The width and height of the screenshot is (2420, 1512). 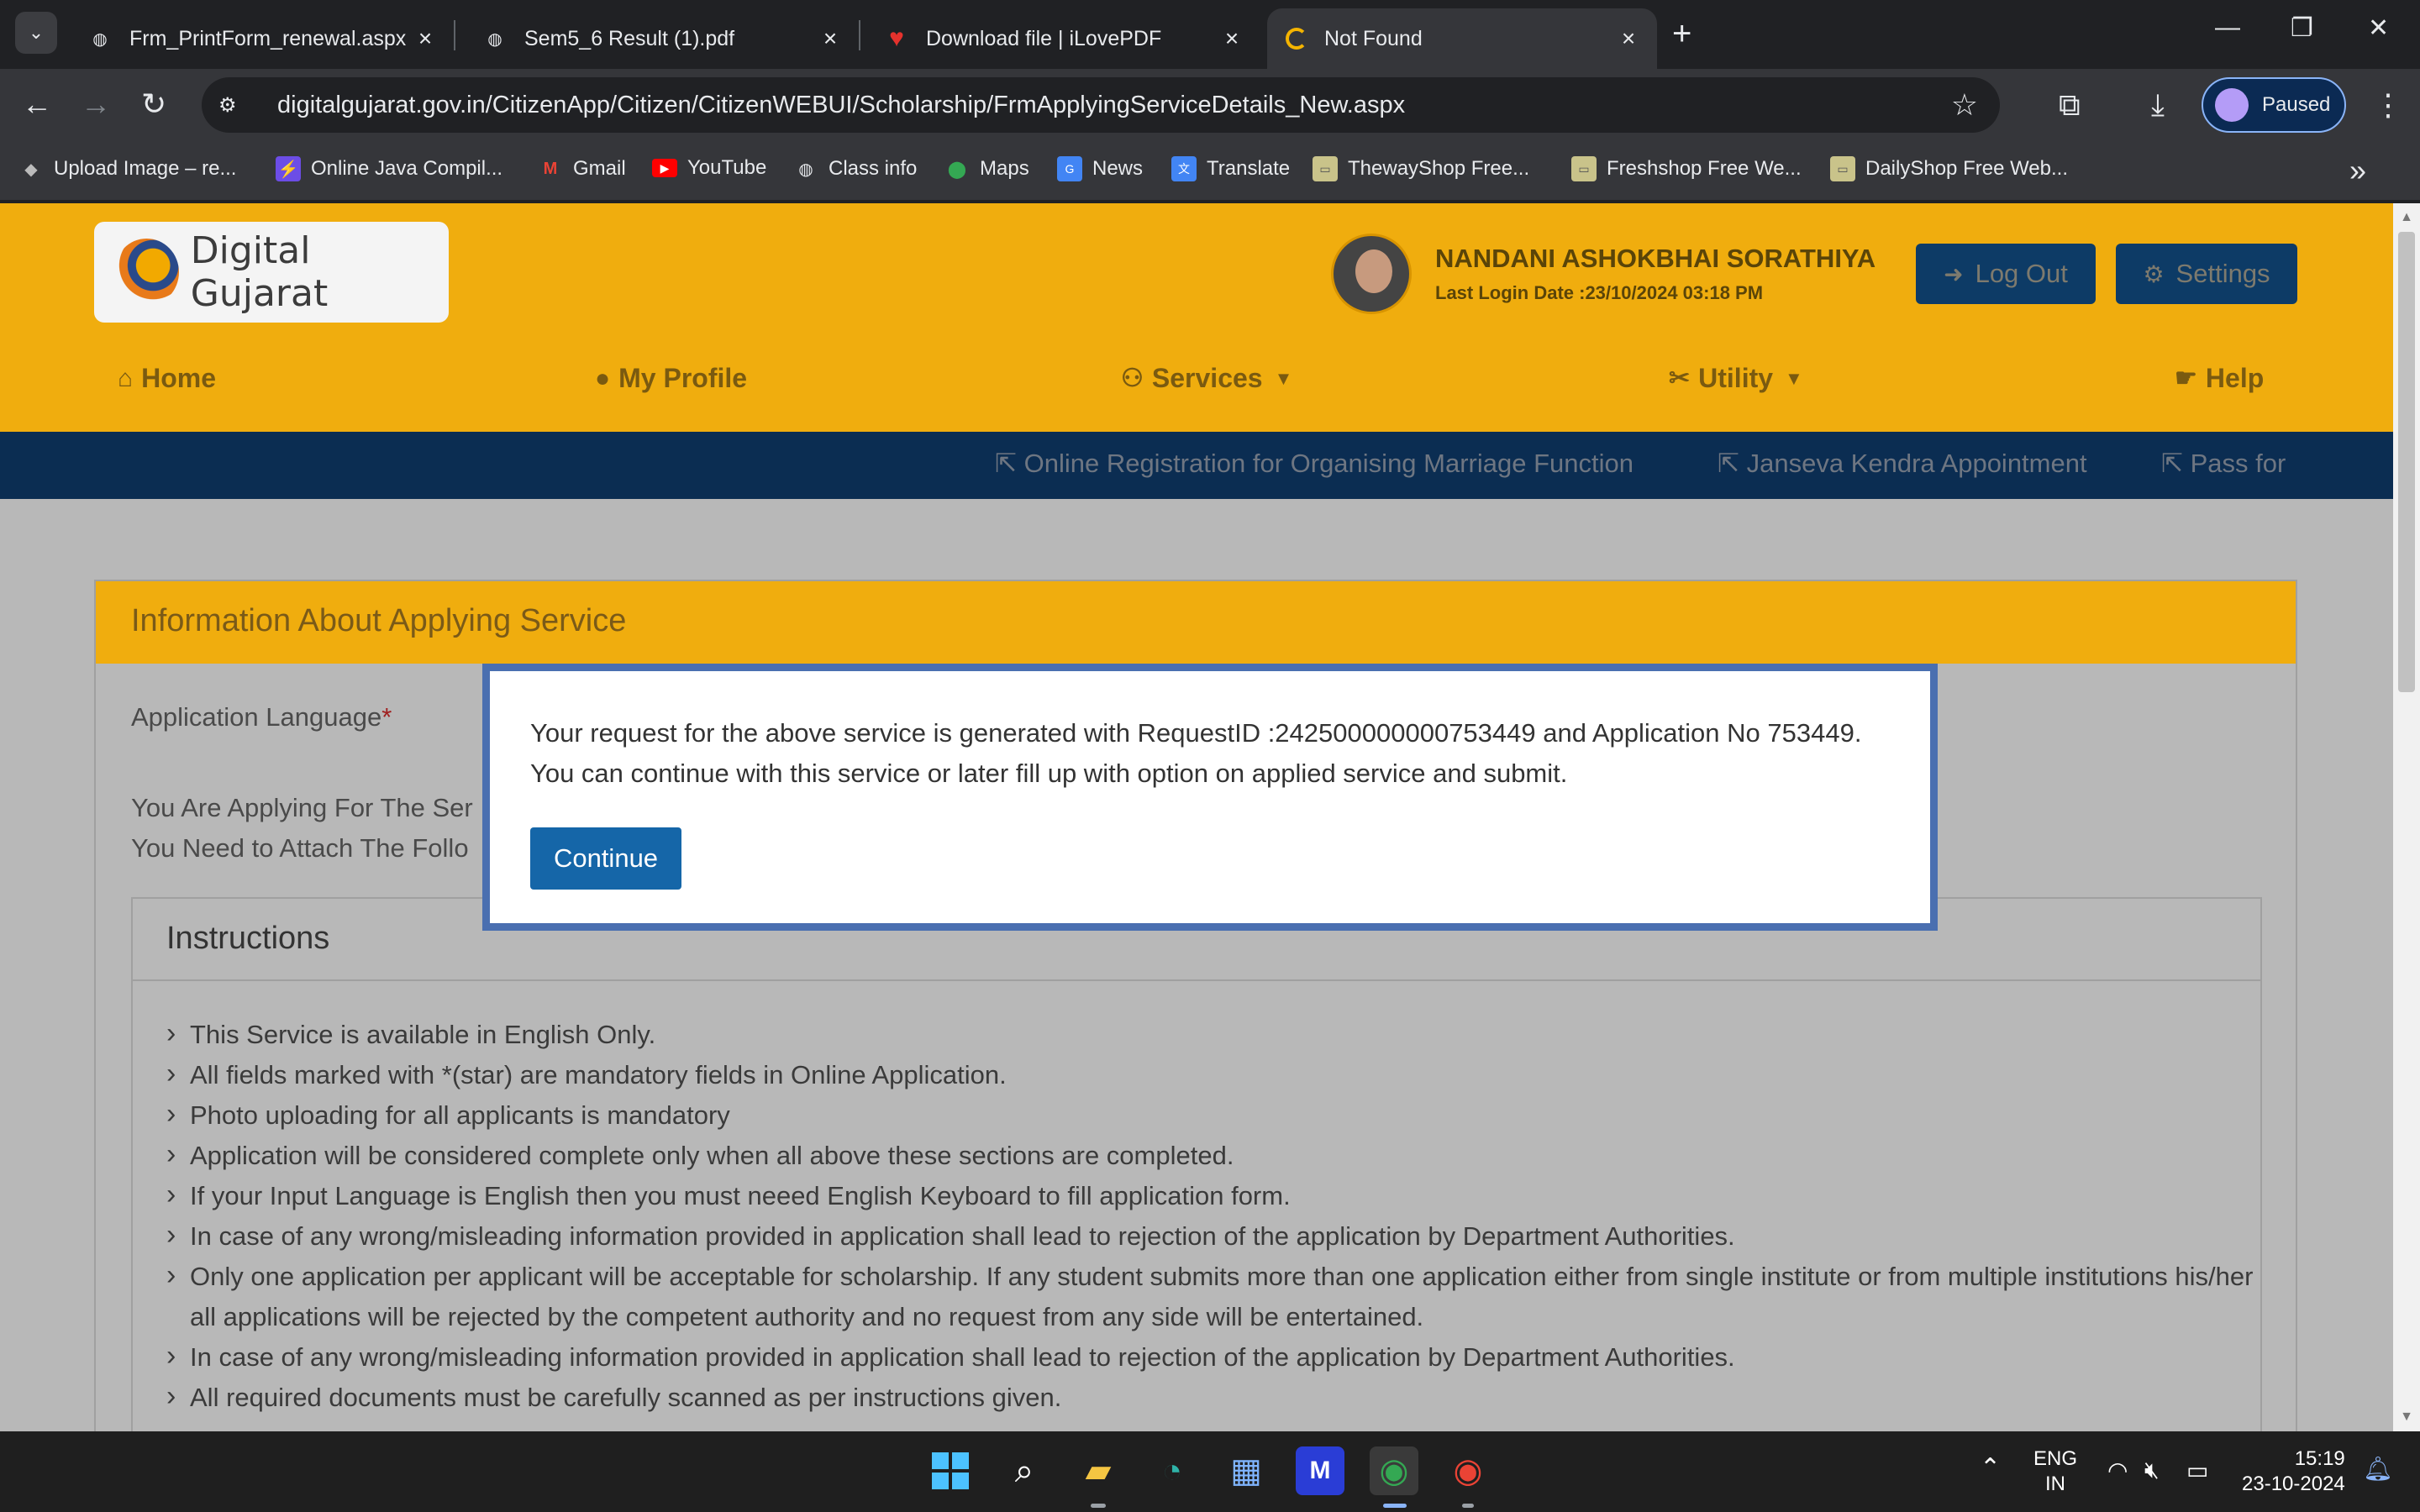 What do you see at coordinates (2176, 463) in the screenshot?
I see `external-link-icon: ⇱` at bounding box center [2176, 463].